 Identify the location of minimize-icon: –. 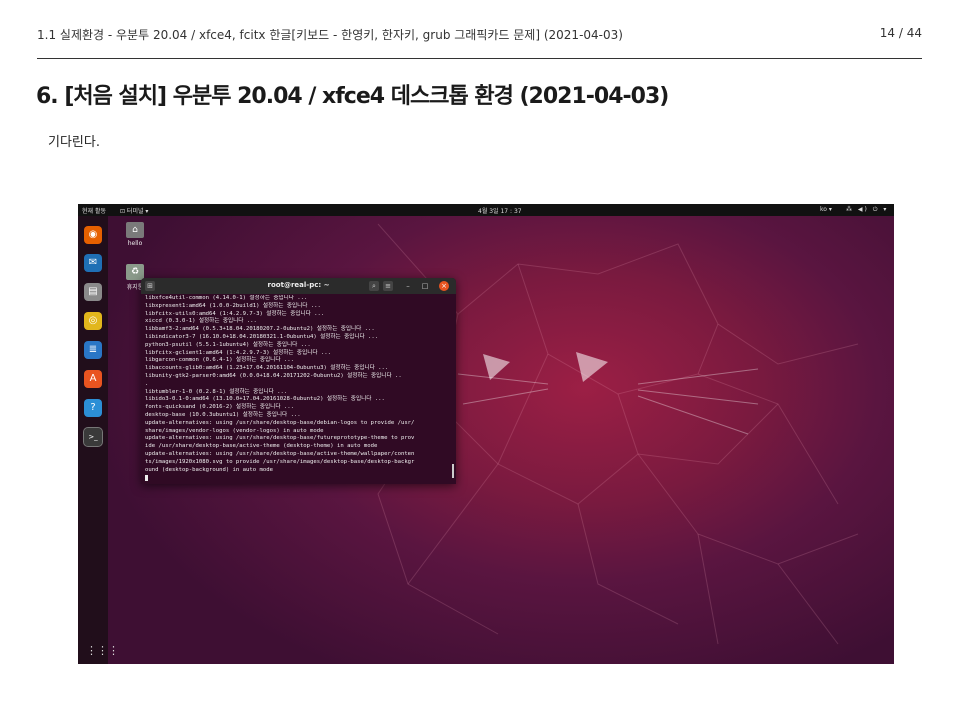
(408, 286).